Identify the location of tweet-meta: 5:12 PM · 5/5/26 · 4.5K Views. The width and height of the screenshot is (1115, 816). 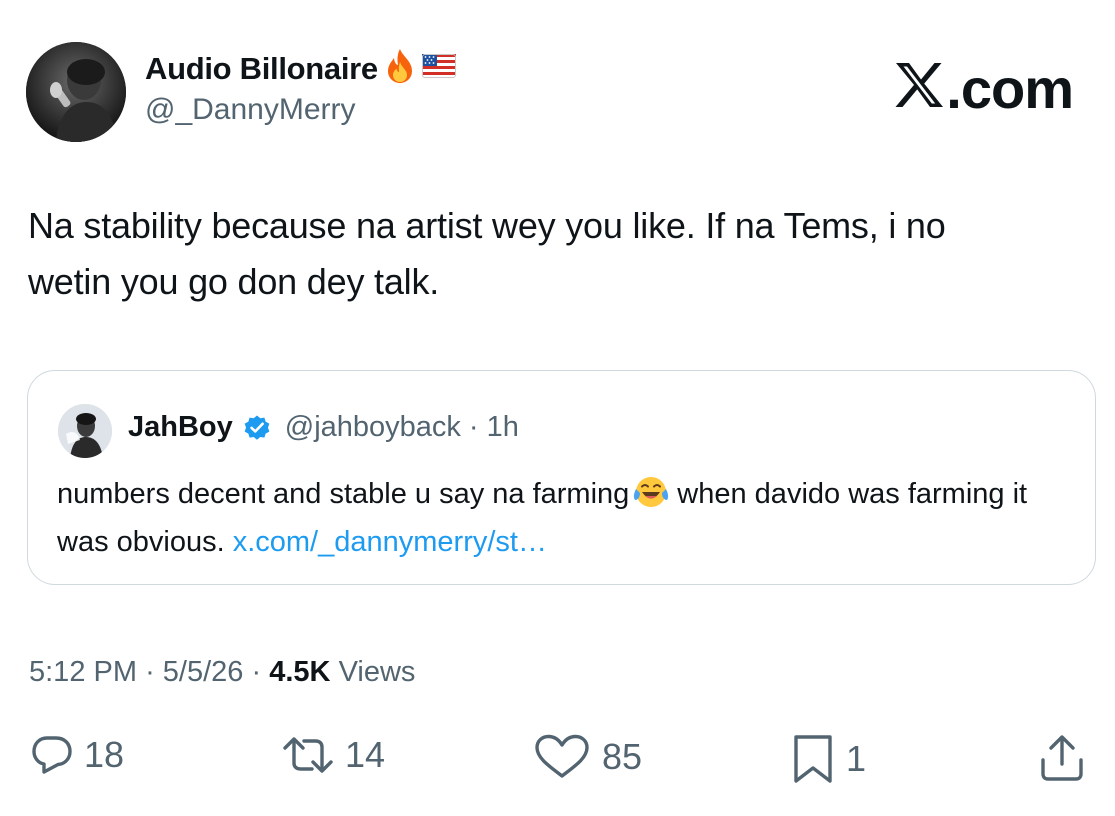
(222, 672).